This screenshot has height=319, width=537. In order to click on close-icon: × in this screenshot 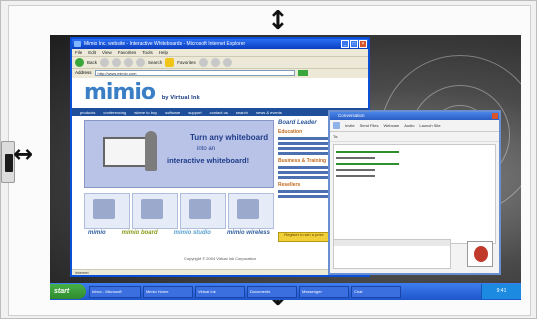, I will do `click(363, 44)`.